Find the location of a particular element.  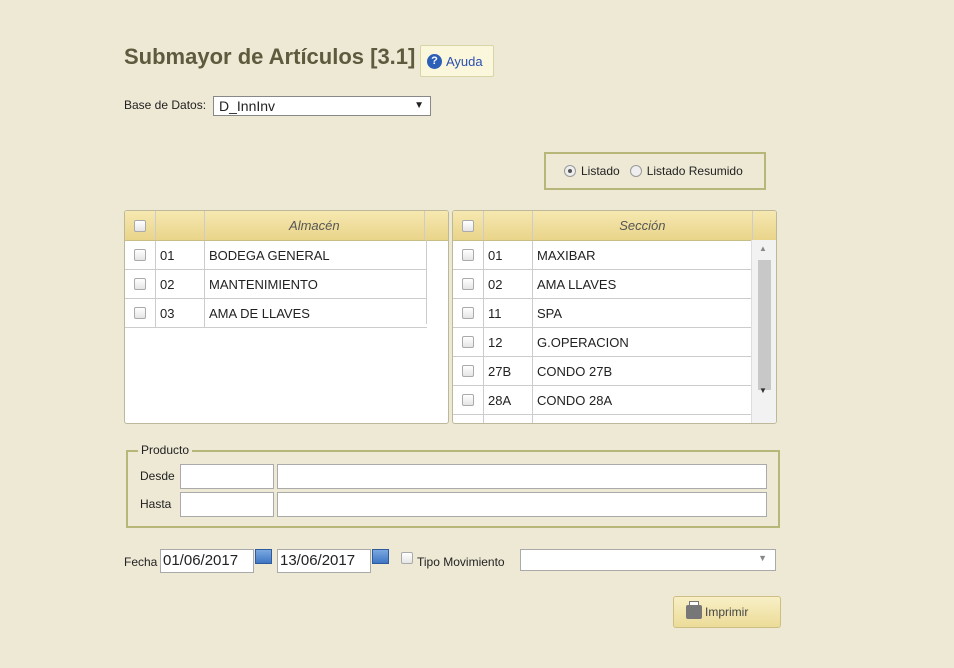

table-row: 28A CONDO 28A is located at coordinates (603, 400).